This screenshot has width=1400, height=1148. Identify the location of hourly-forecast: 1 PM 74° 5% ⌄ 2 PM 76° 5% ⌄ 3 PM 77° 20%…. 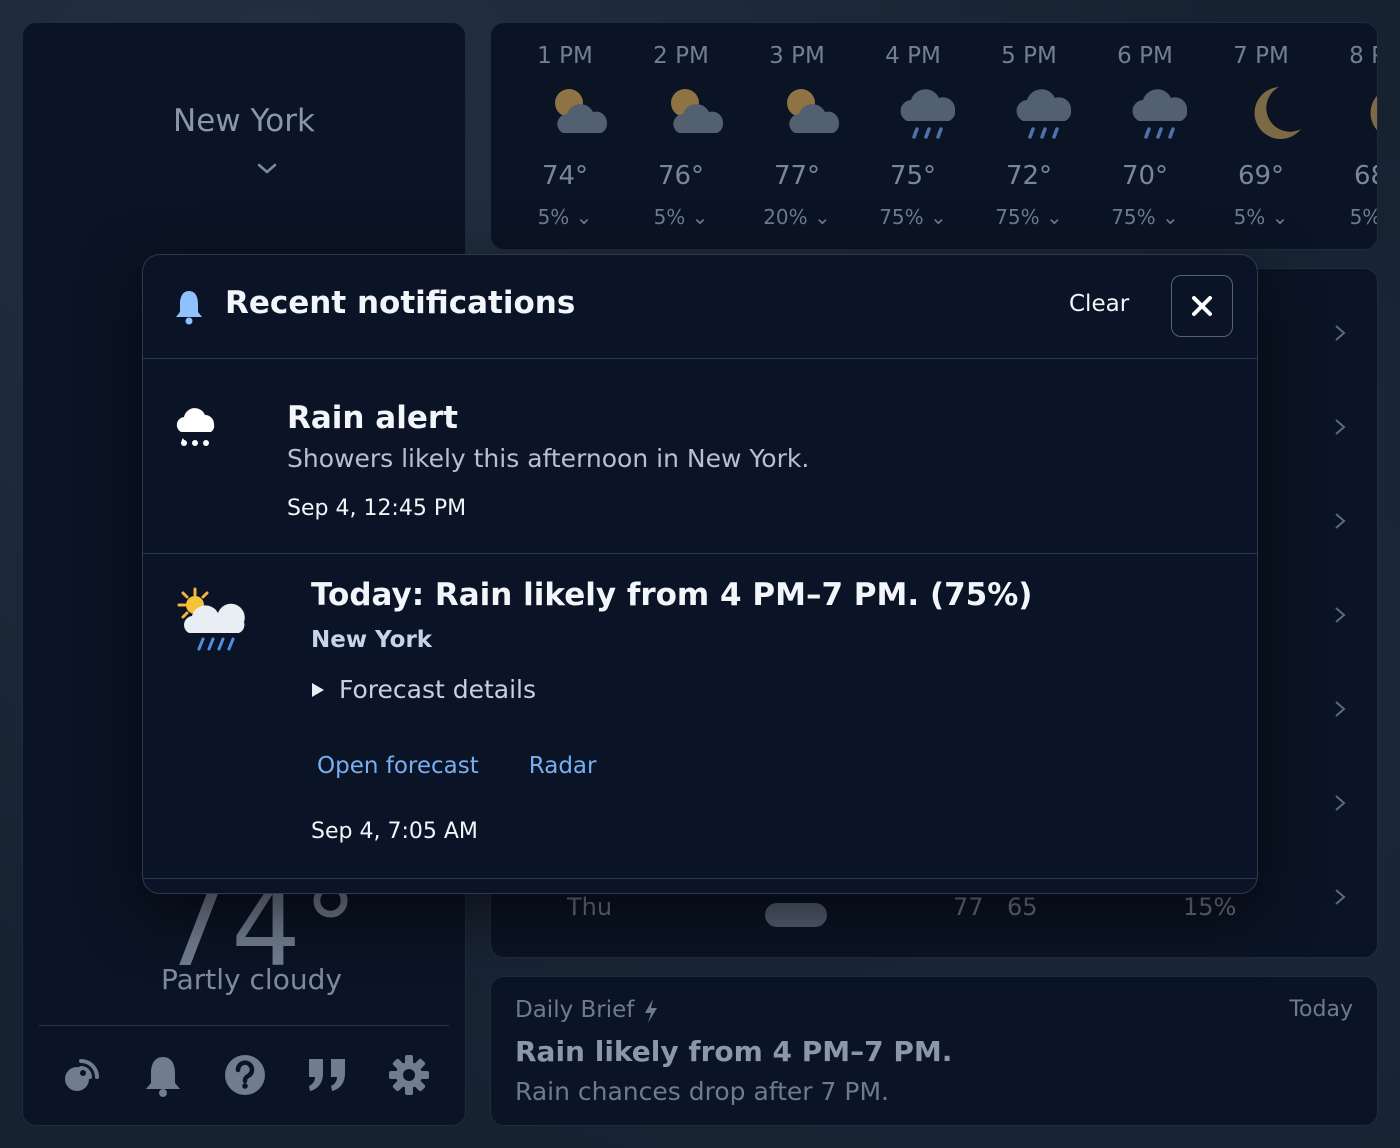
(934, 136).